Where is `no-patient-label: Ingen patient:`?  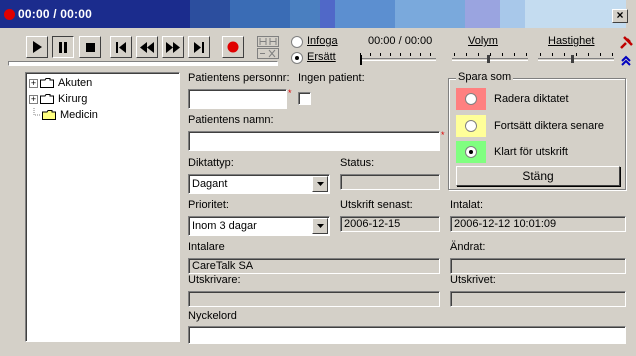 no-patient-label: Ingen patient: is located at coordinates (331, 78).